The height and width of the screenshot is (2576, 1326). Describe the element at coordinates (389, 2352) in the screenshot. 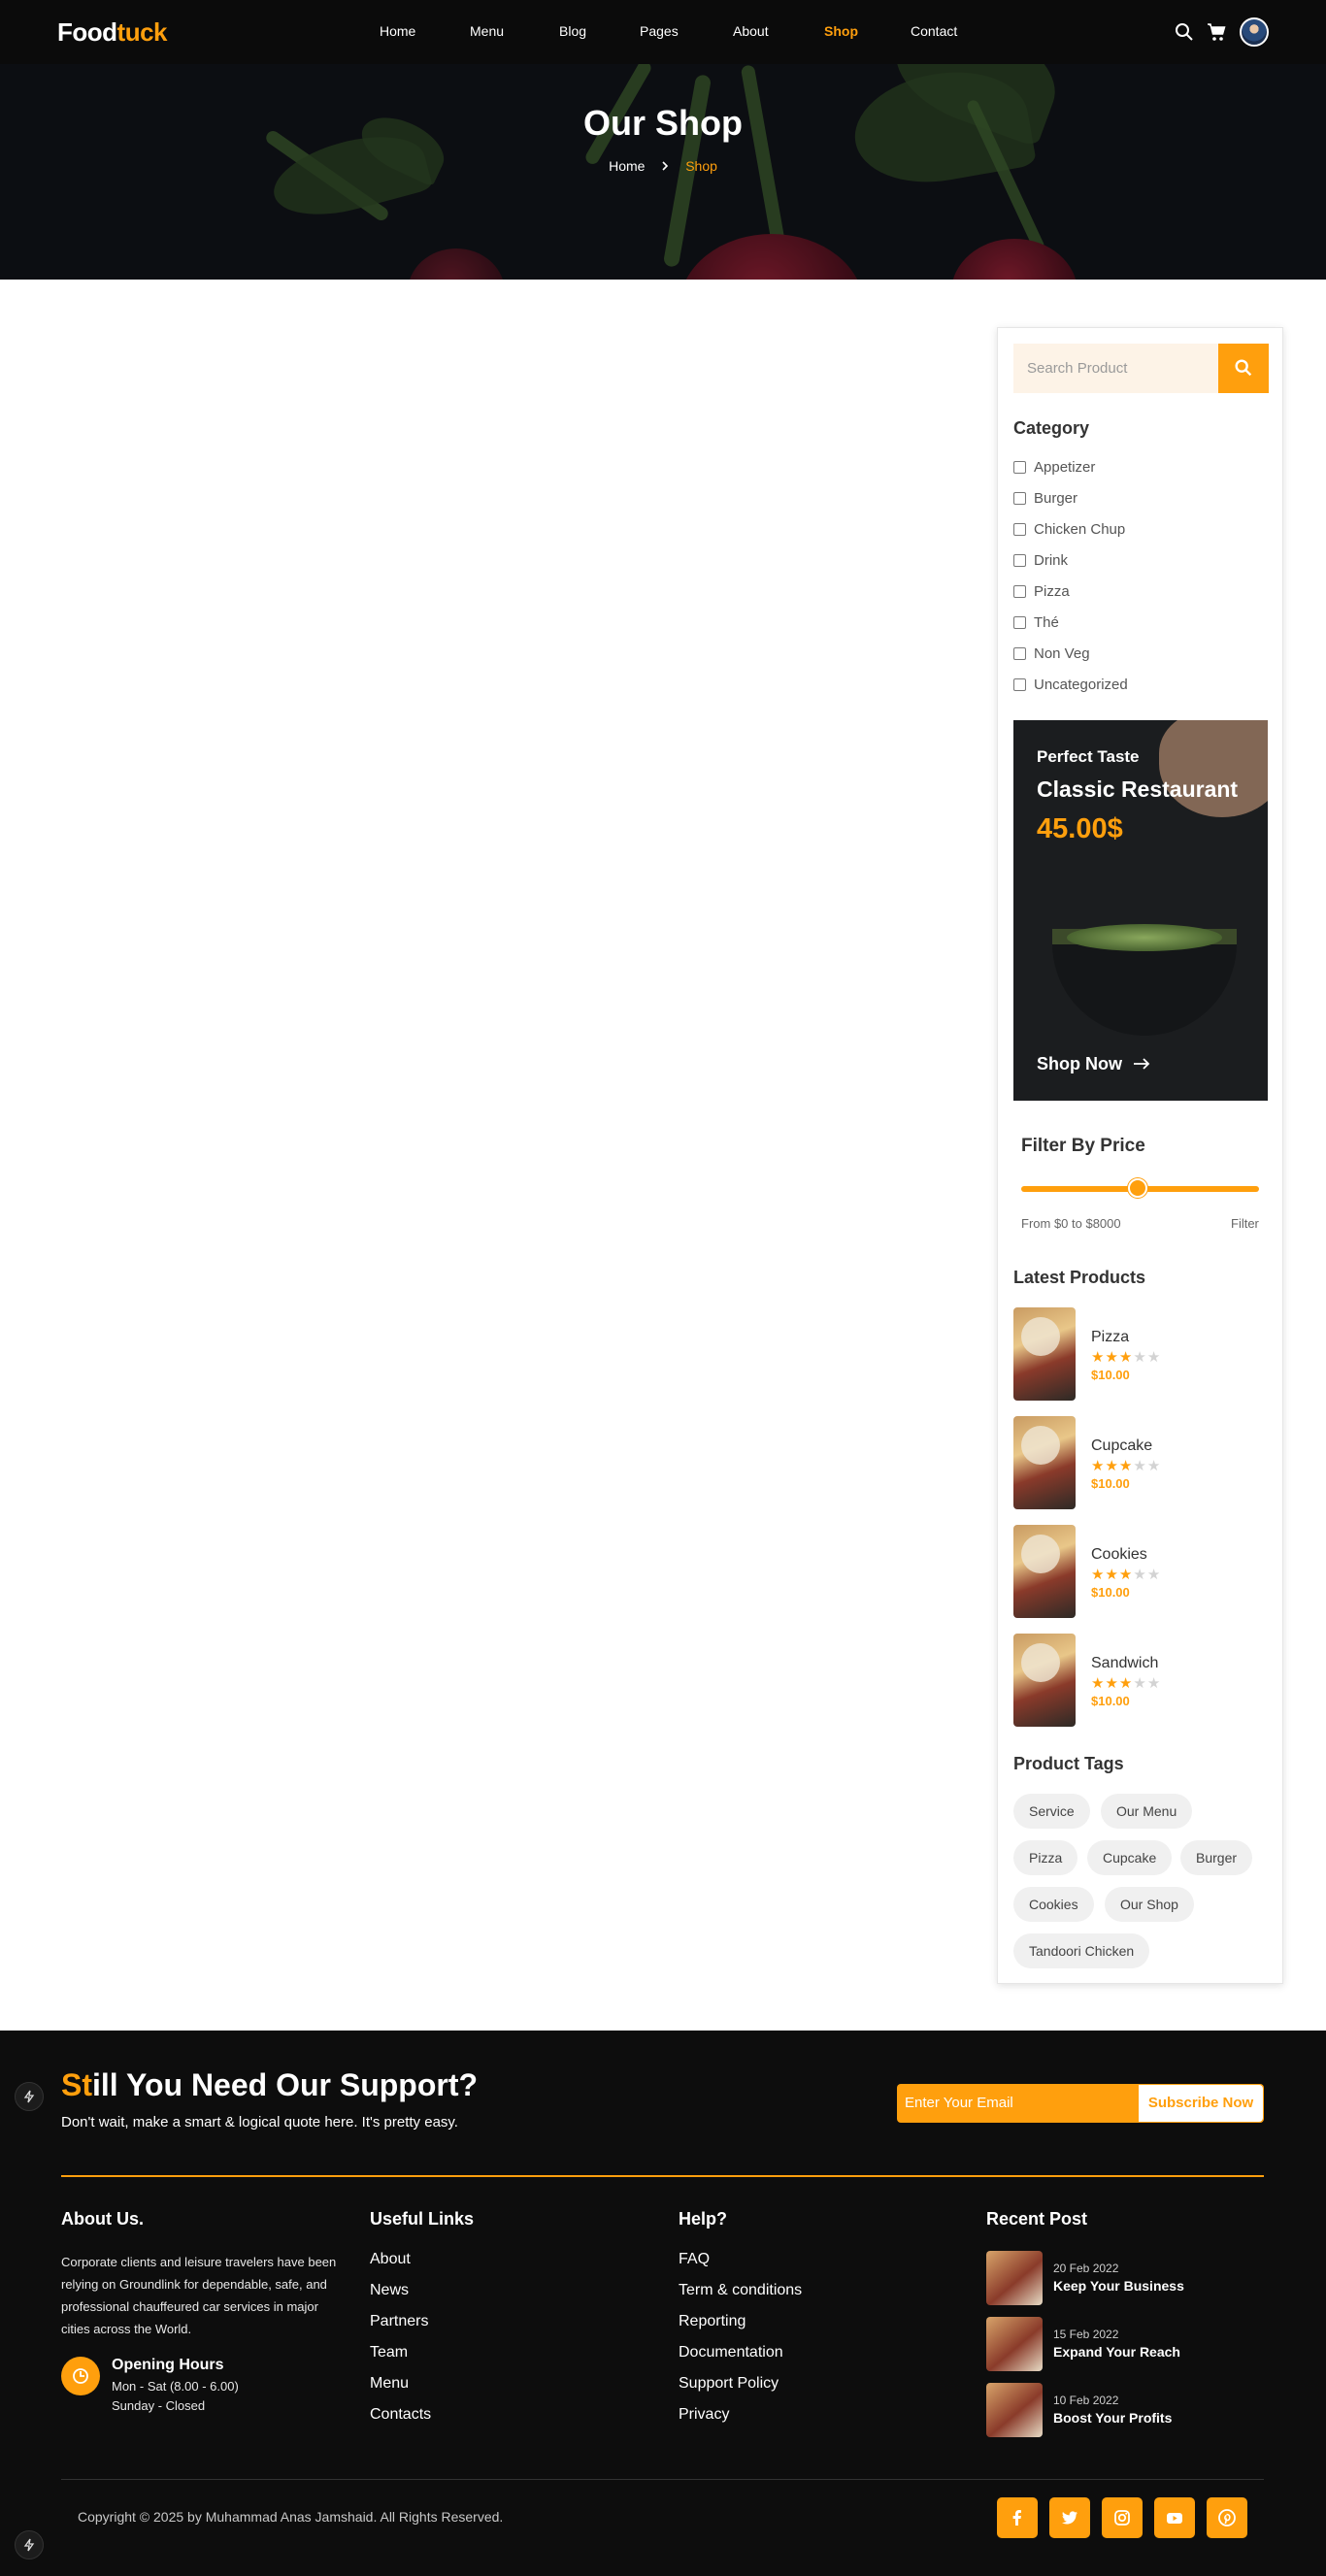

I see `footer-link-team: Team` at that location.